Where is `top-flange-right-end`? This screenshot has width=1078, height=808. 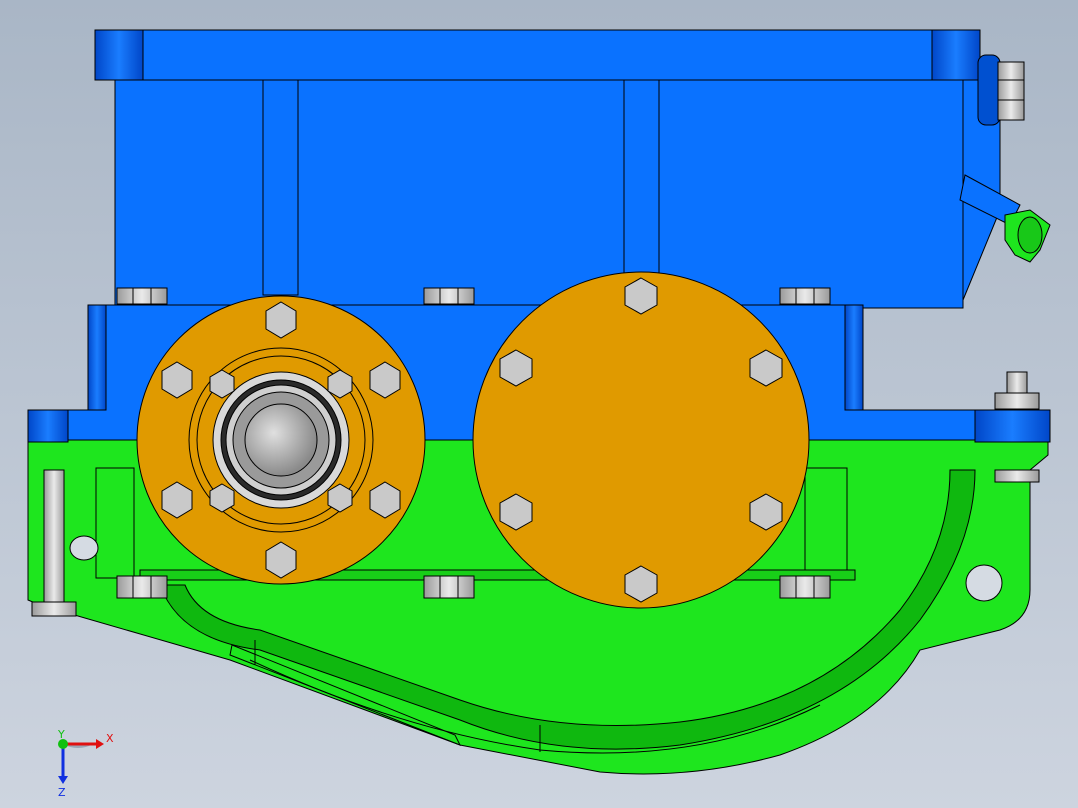
top-flange-right-end is located at coordinates (956, 55).